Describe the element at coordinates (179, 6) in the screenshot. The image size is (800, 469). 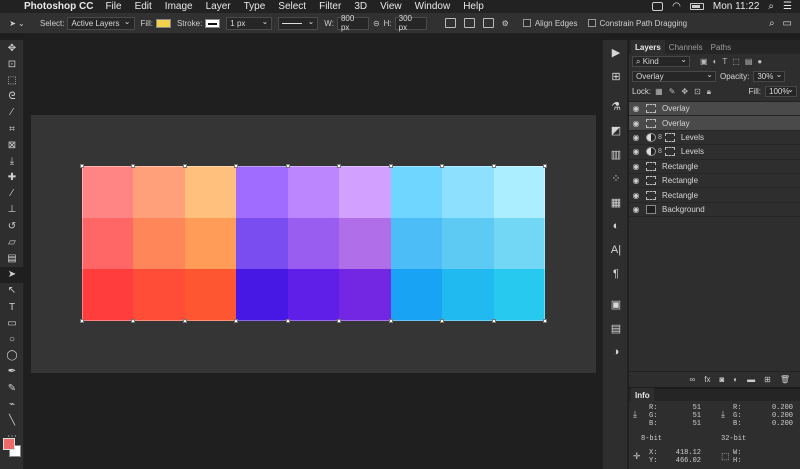
I see `menu-image: Image` at that location.